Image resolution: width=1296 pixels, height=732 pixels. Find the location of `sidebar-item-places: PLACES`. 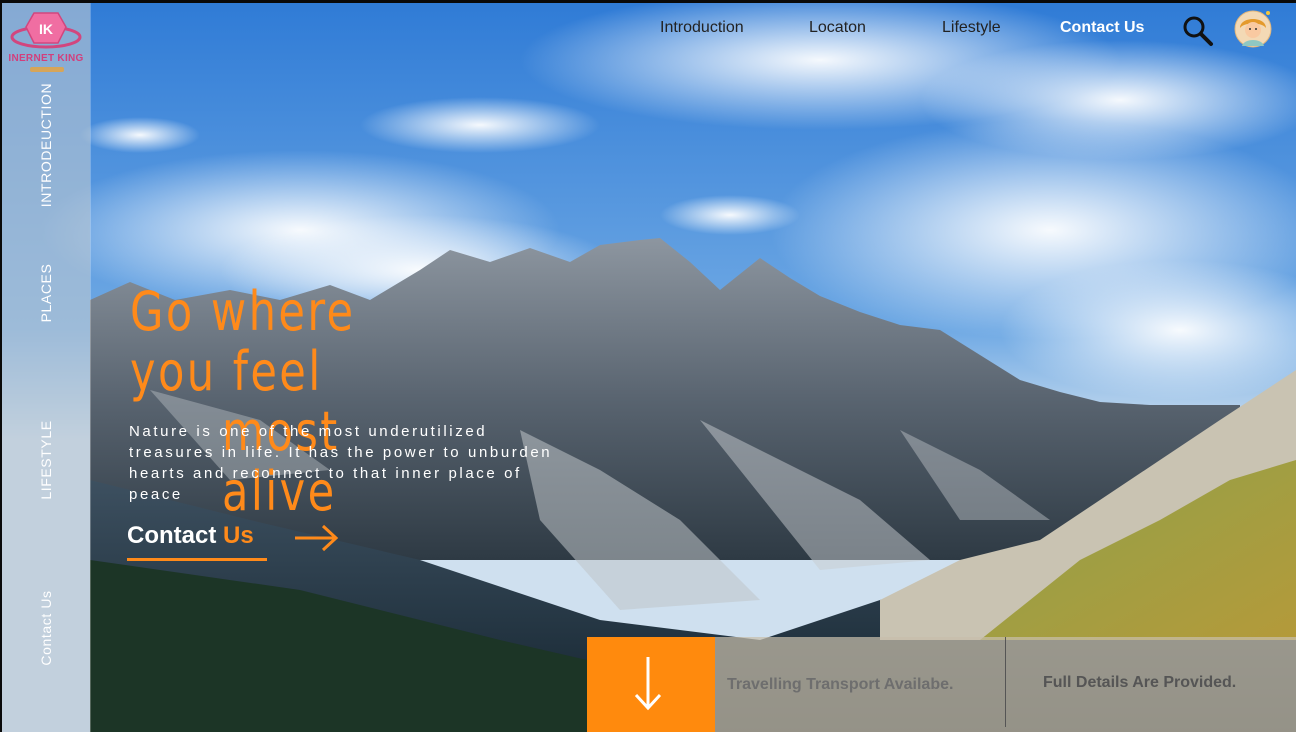

sidebar-item-places: PLACES is located at coordinates (46, 293).